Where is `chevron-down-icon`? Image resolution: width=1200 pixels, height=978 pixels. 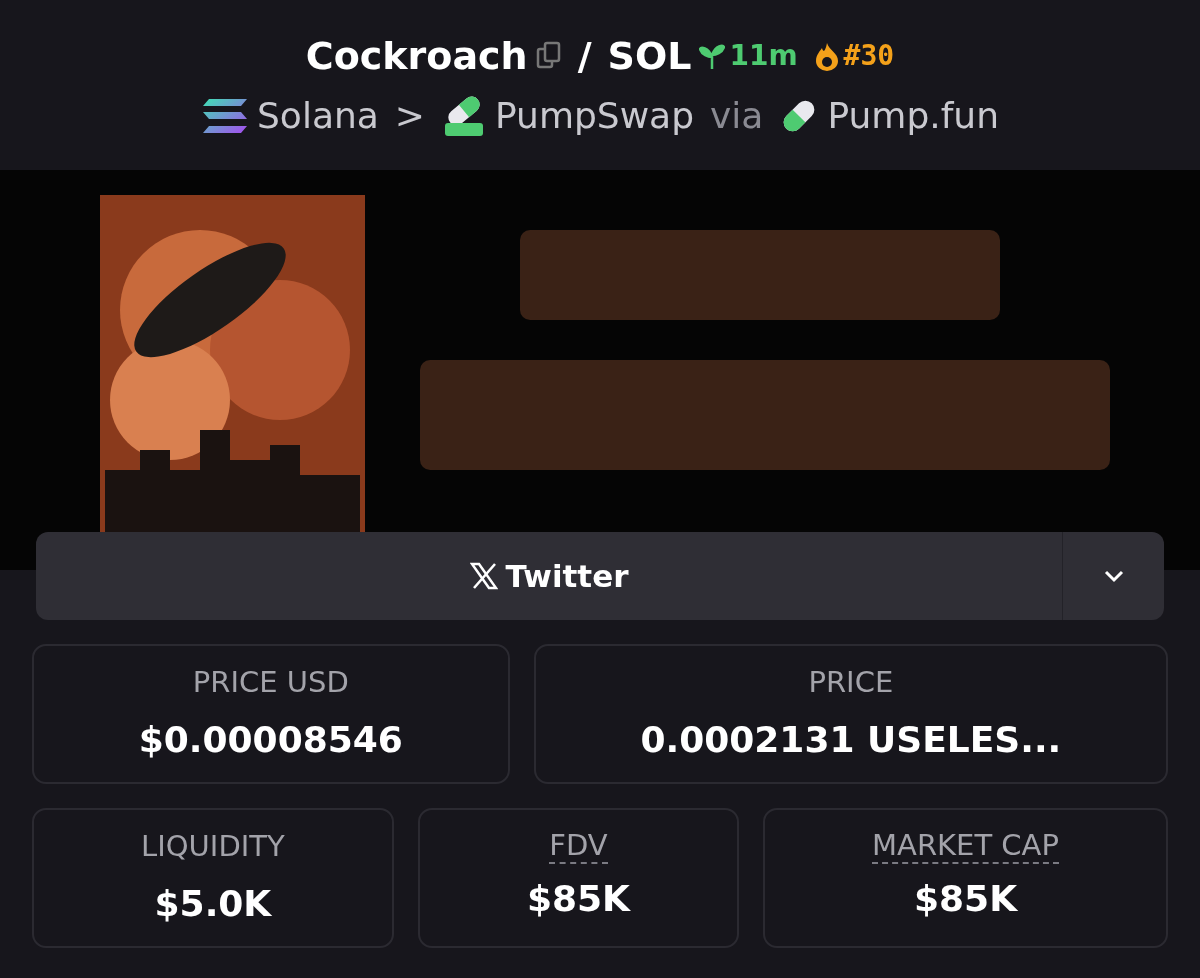
chevron-down-icon is located at coordinates (1113, 576).